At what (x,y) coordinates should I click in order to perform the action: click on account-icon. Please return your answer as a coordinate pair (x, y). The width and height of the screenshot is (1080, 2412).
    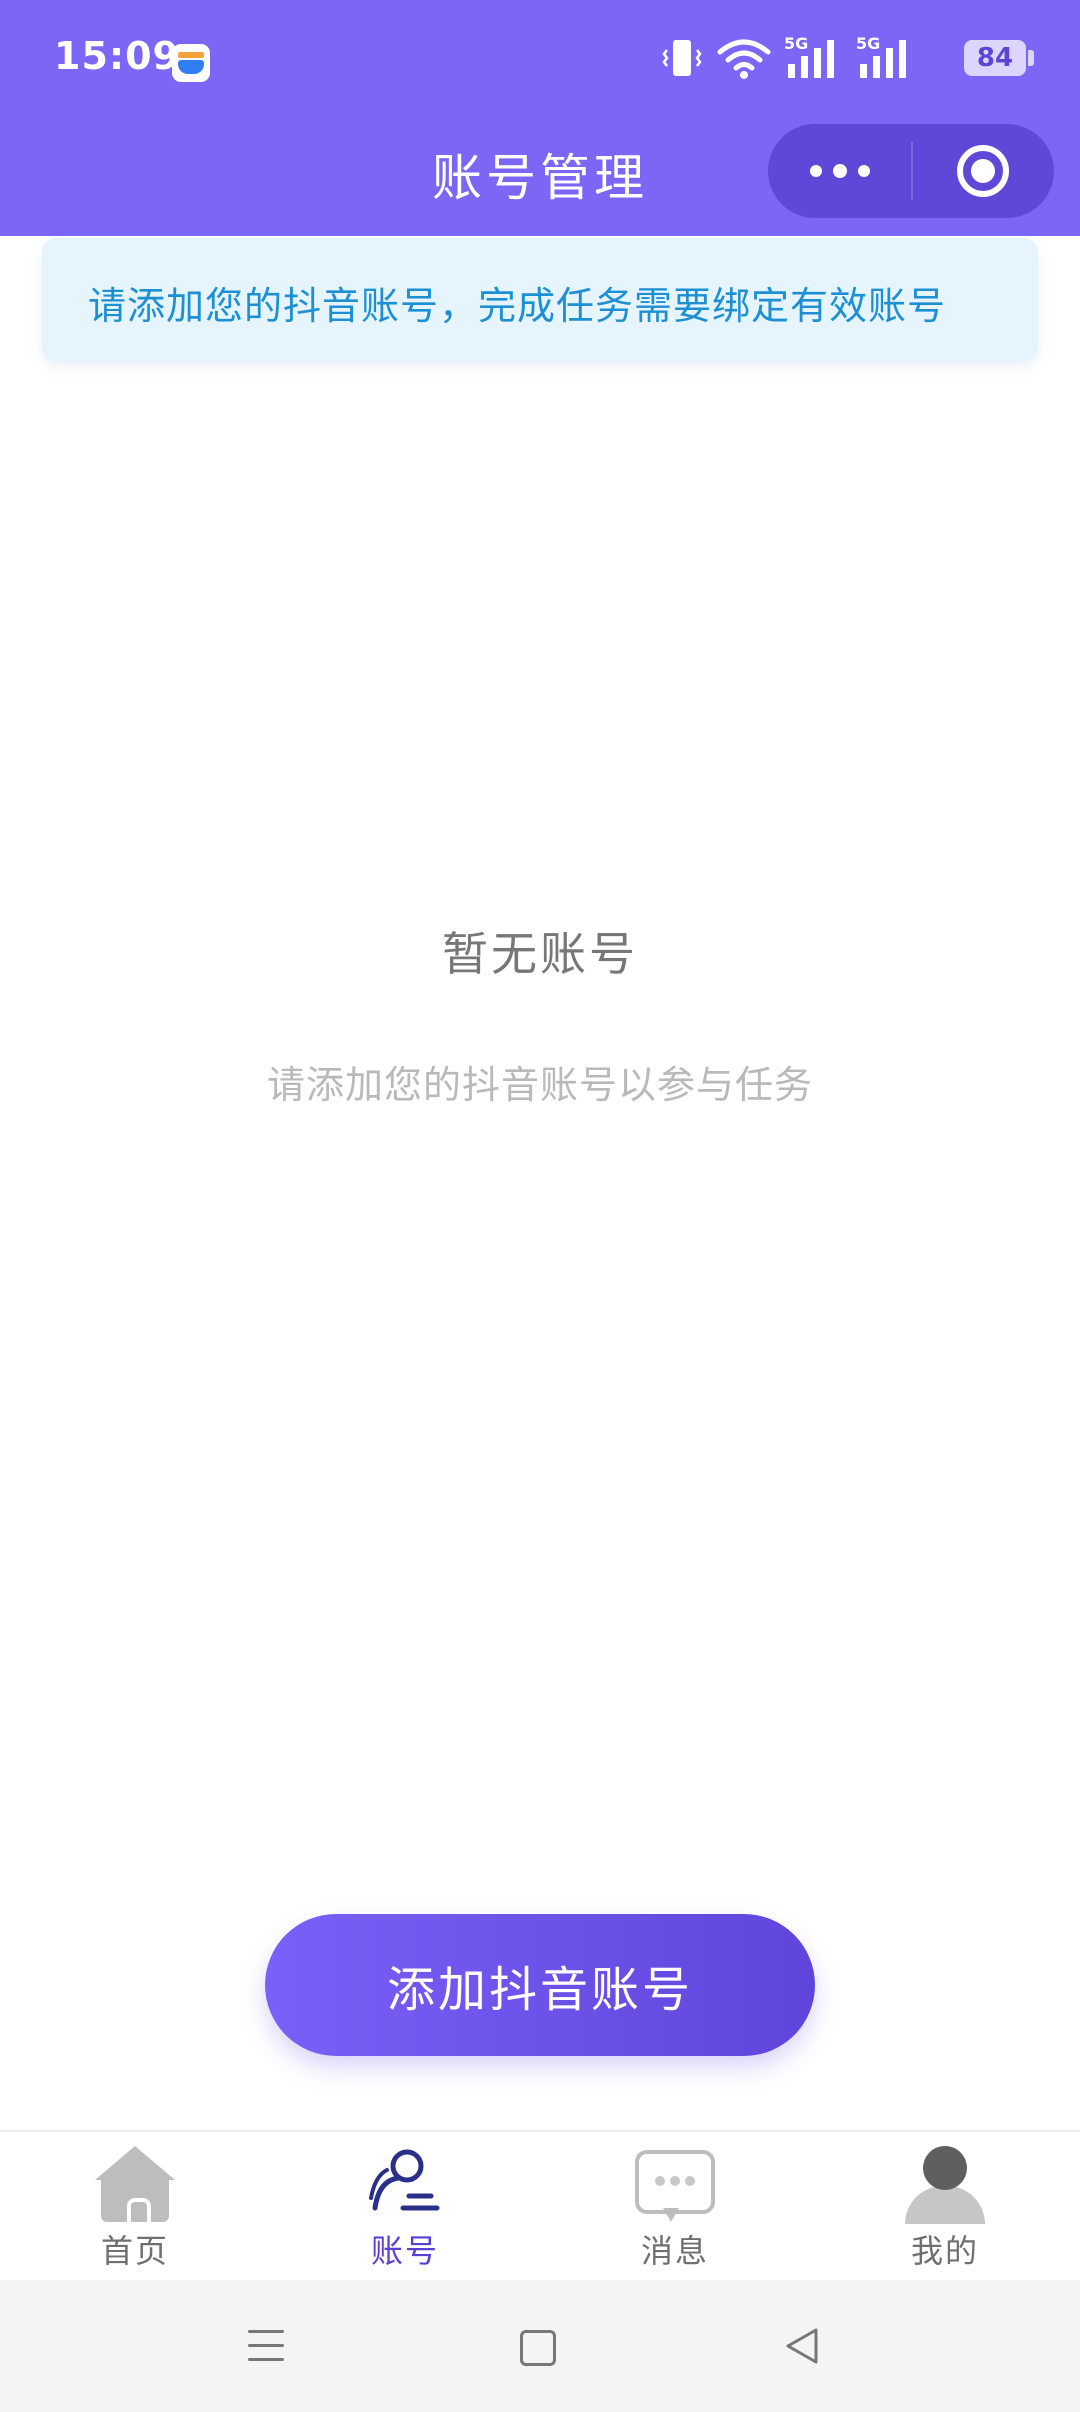
    Looking at the image, I should click on (404, 2180).